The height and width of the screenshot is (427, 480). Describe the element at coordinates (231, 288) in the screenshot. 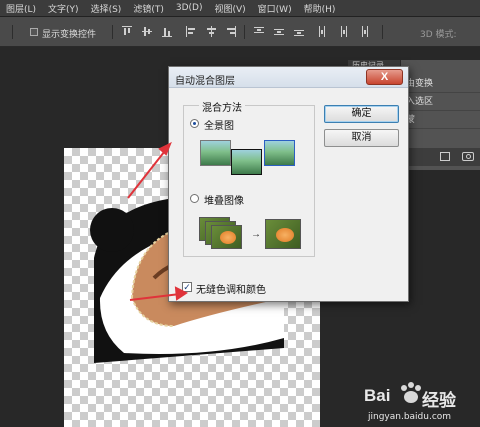

I see `seamless-label: 无缝色调和颜色` at that location.